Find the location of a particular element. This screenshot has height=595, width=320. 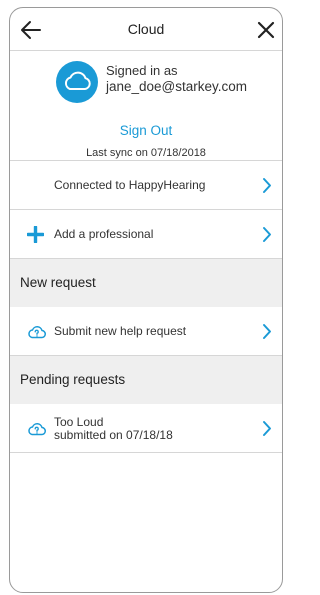

account-email: jane_doe@starkey.com is located at coordinates (177, 86).